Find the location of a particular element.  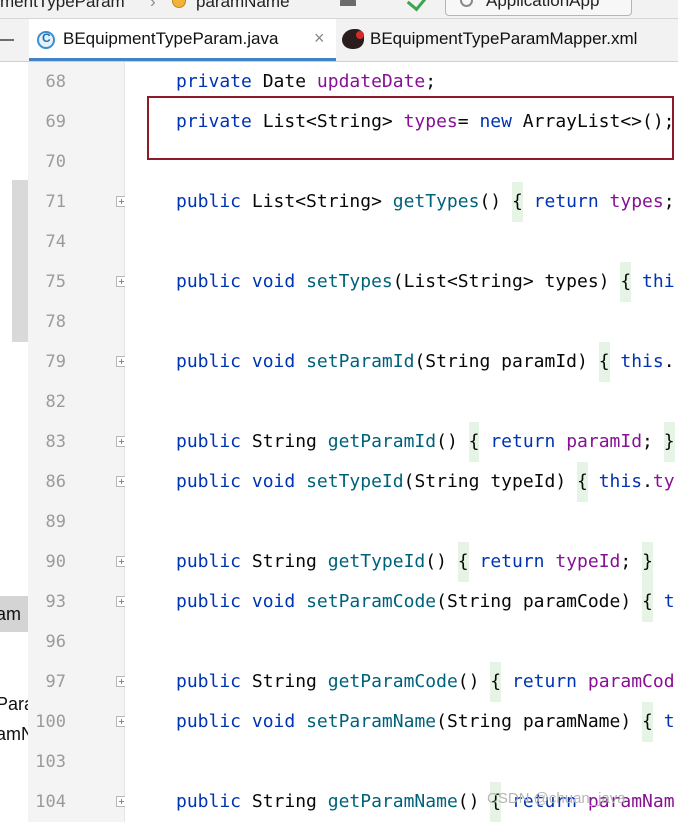

run-configuration-selector: ApplicationApp is located at coordinates (538, 8).